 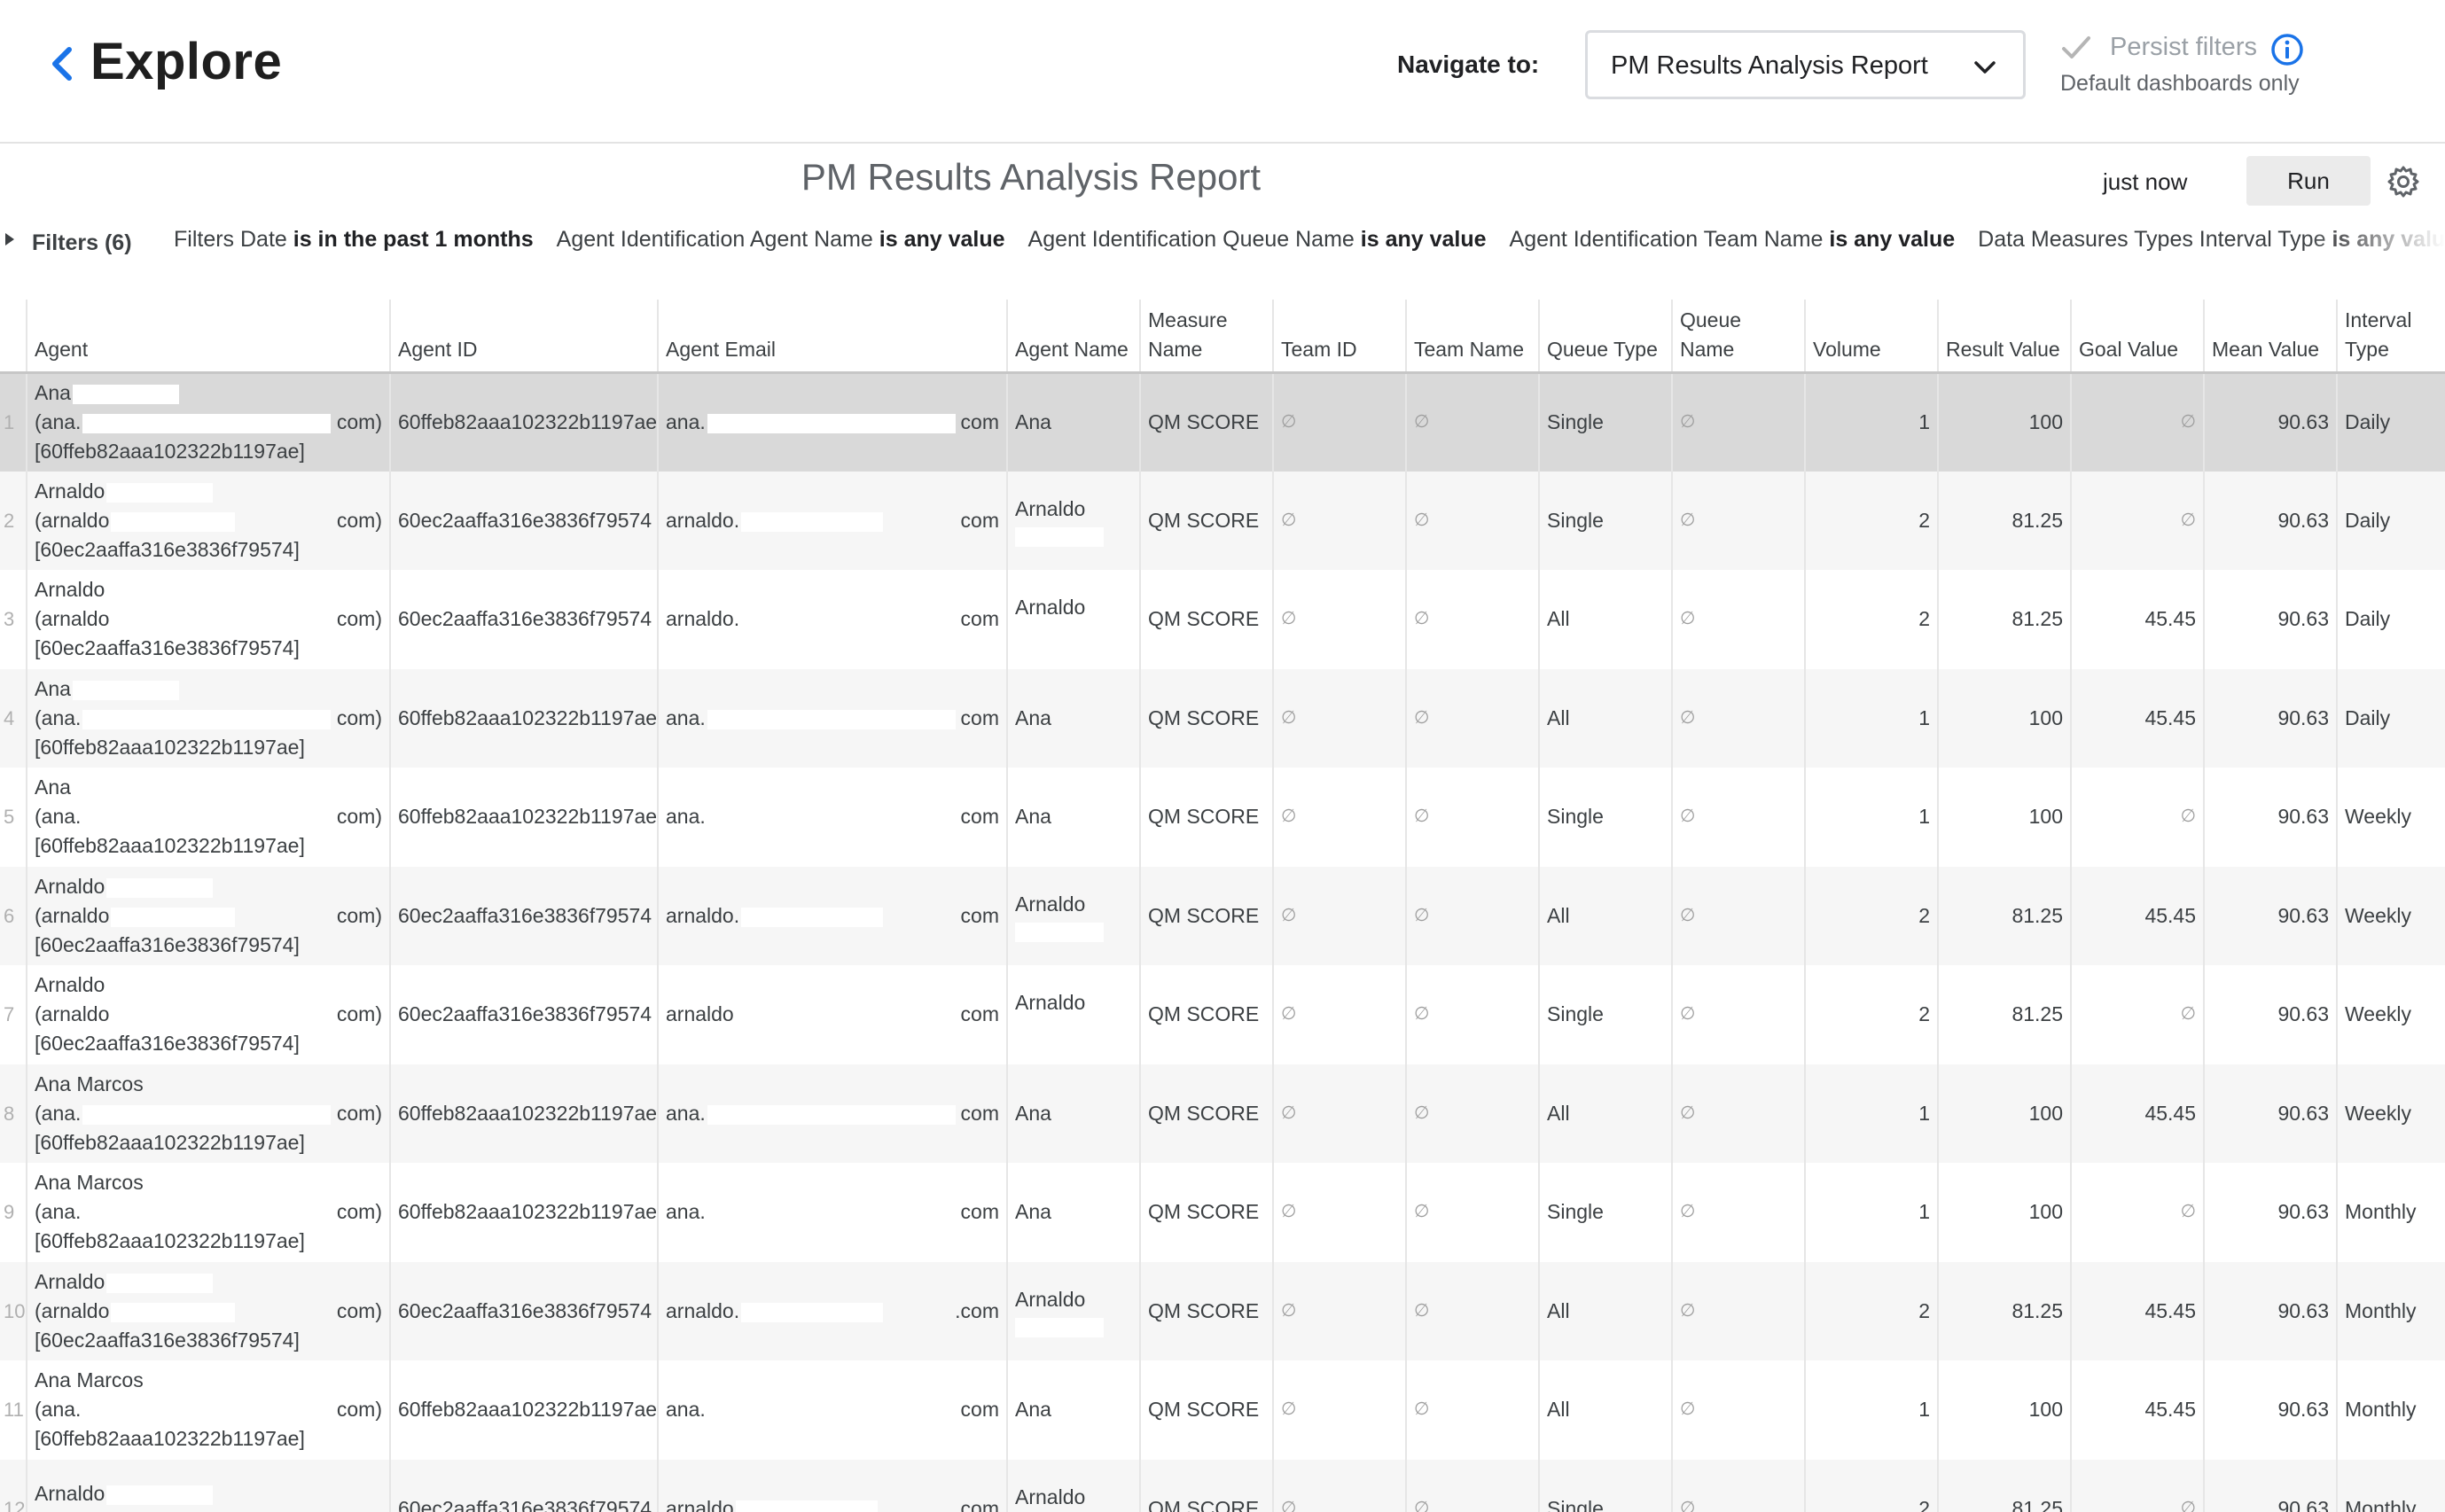 I want to click on filter-chip: Filters Date is in the past 1 months, so click(x=354, y=240).